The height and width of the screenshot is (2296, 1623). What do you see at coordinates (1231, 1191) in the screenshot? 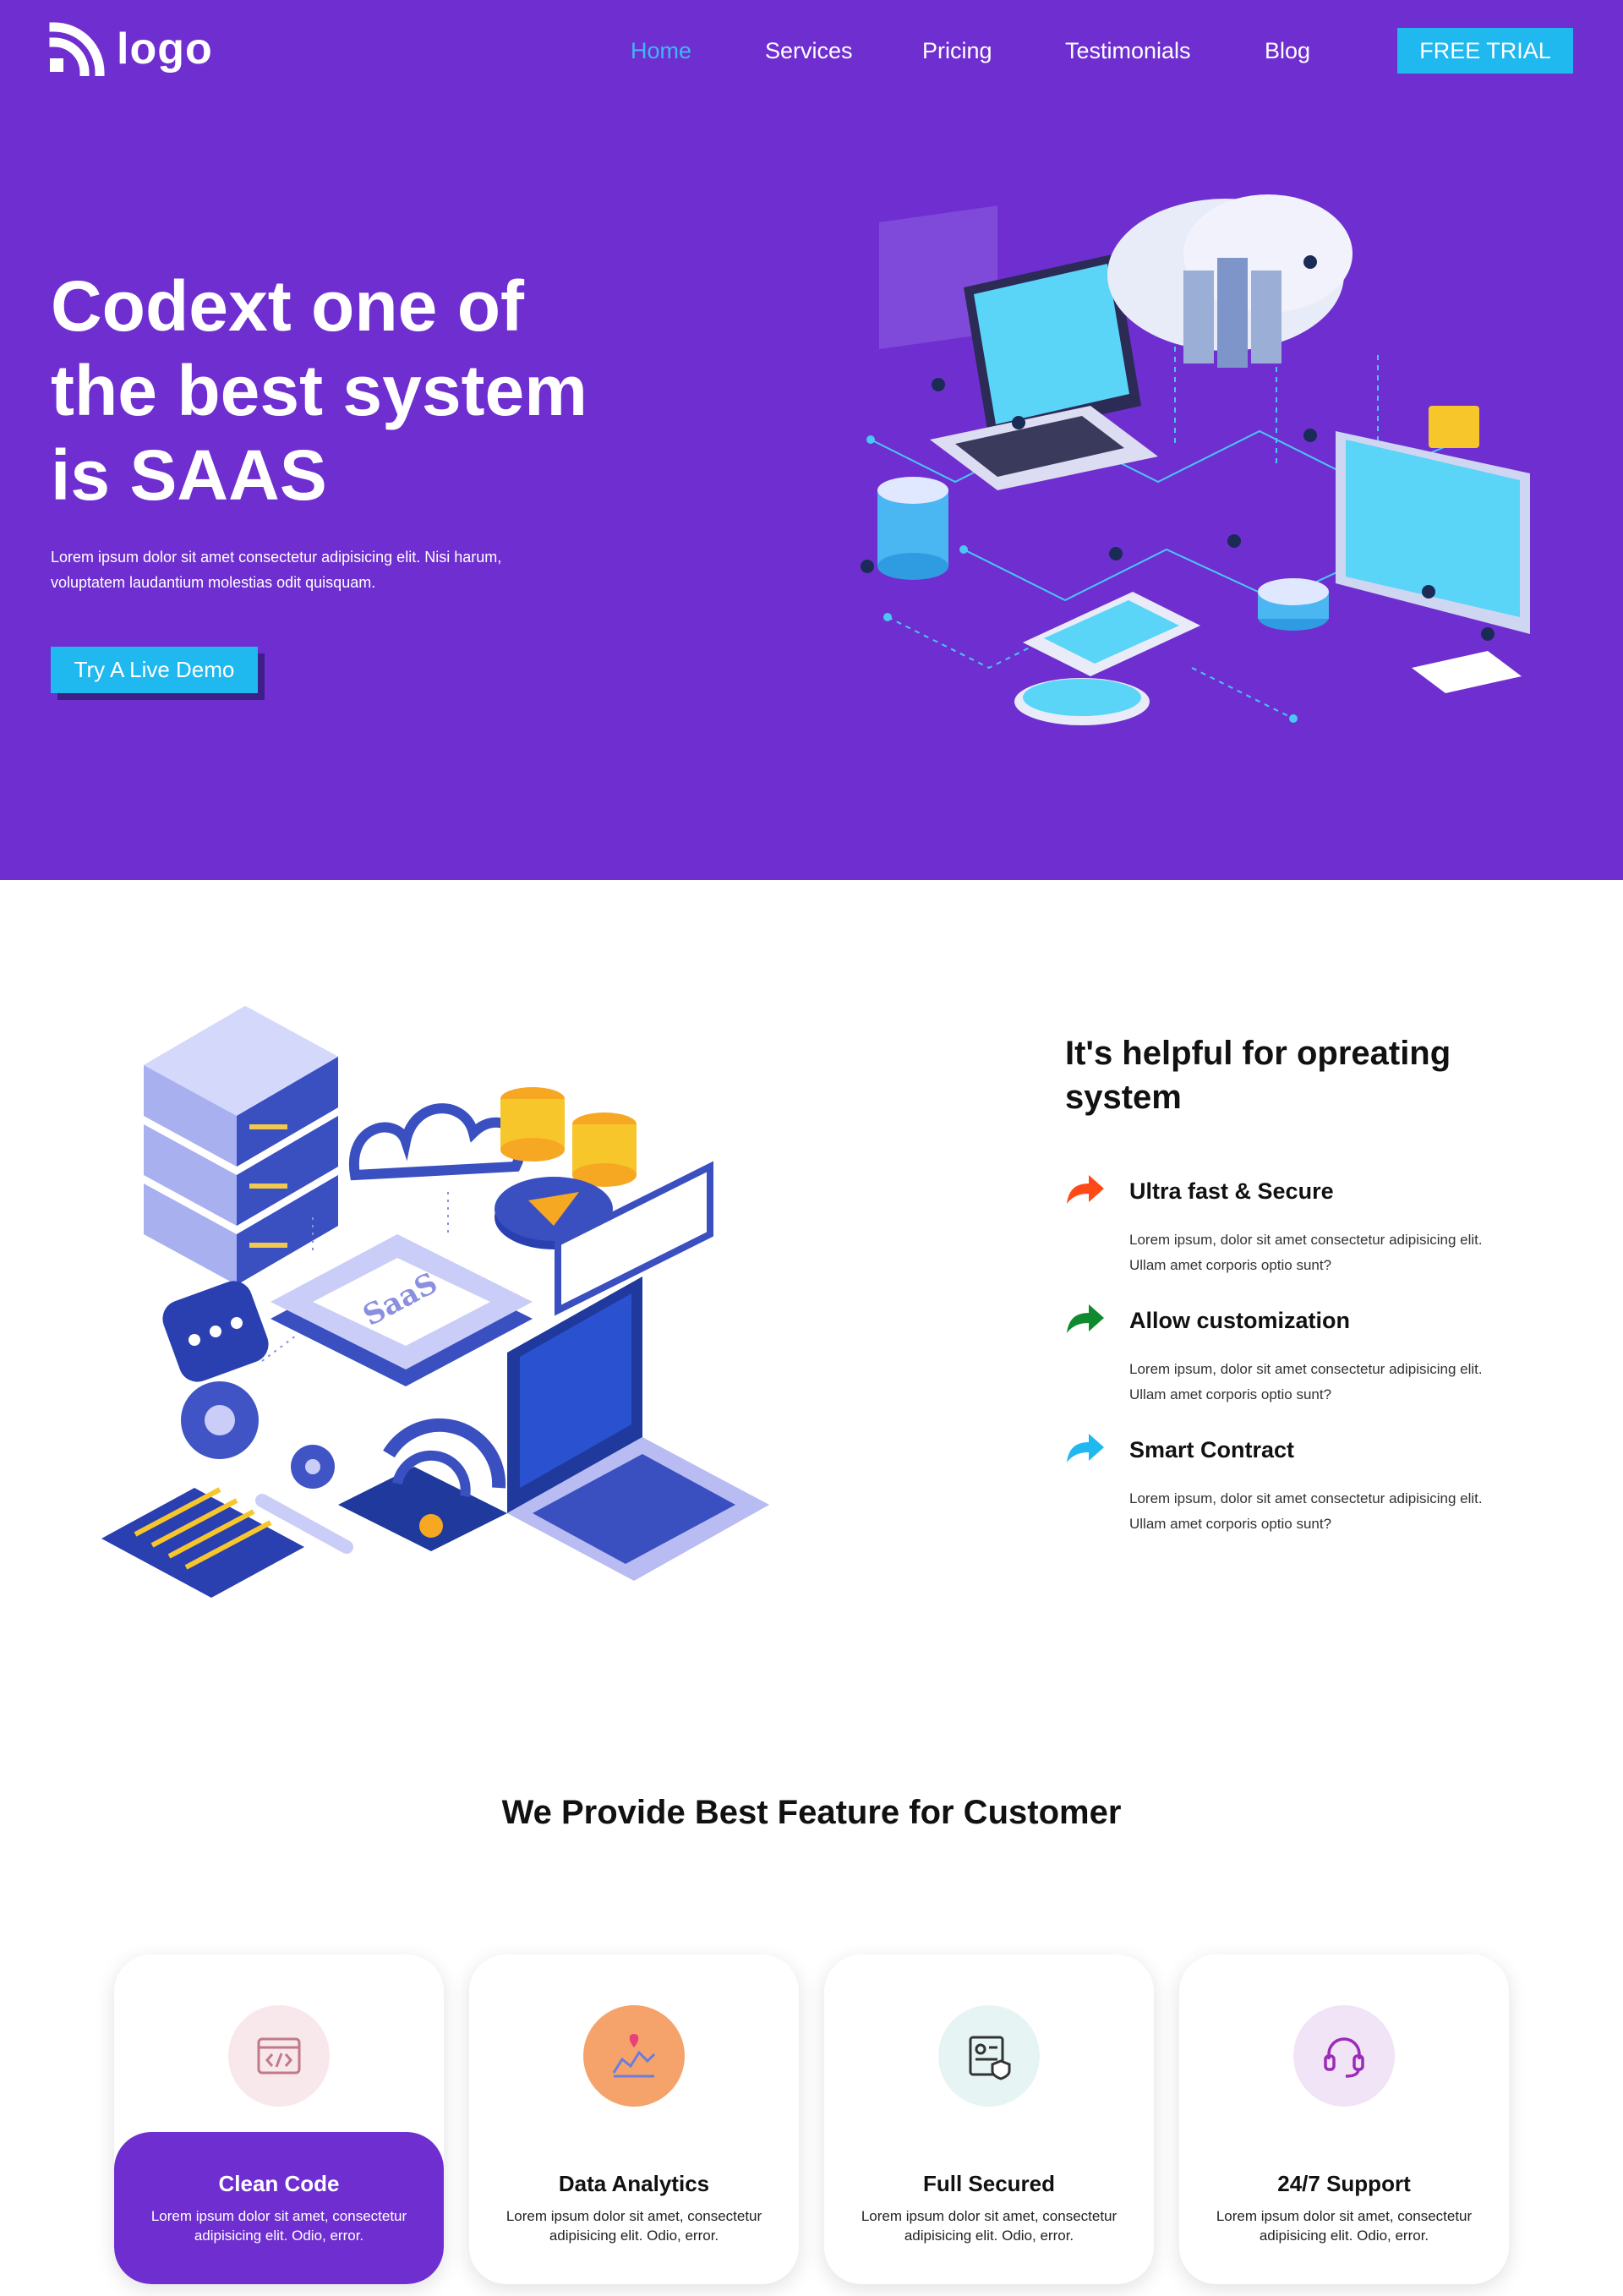
I see `feature-name: Ultra fast & Secure` at bounding box center [1231, 1191].